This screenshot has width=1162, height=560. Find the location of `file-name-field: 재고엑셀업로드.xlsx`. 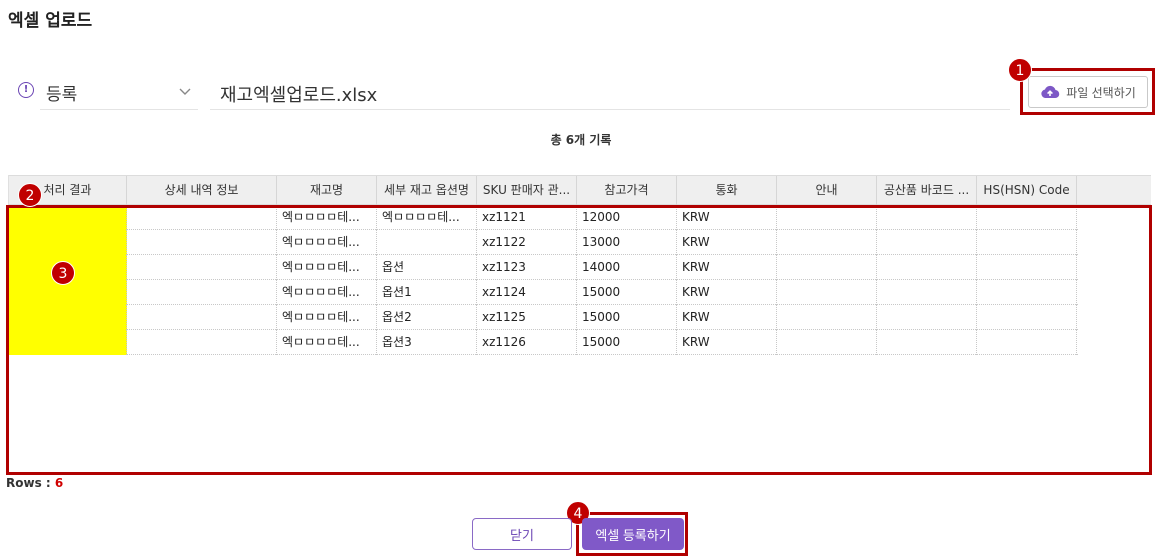

file-name-field: 재고엑셀업로드.xlsx is located at coordinates (610, 91).